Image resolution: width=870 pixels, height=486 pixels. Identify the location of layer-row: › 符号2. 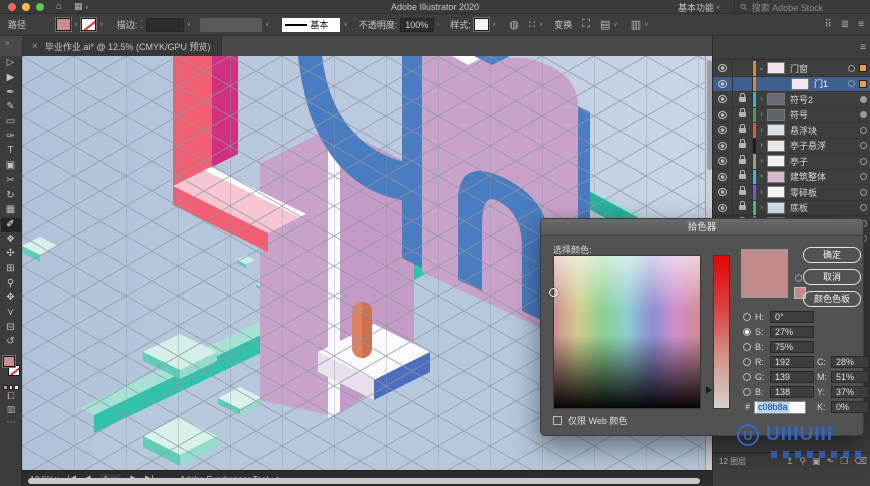
(791, 100).